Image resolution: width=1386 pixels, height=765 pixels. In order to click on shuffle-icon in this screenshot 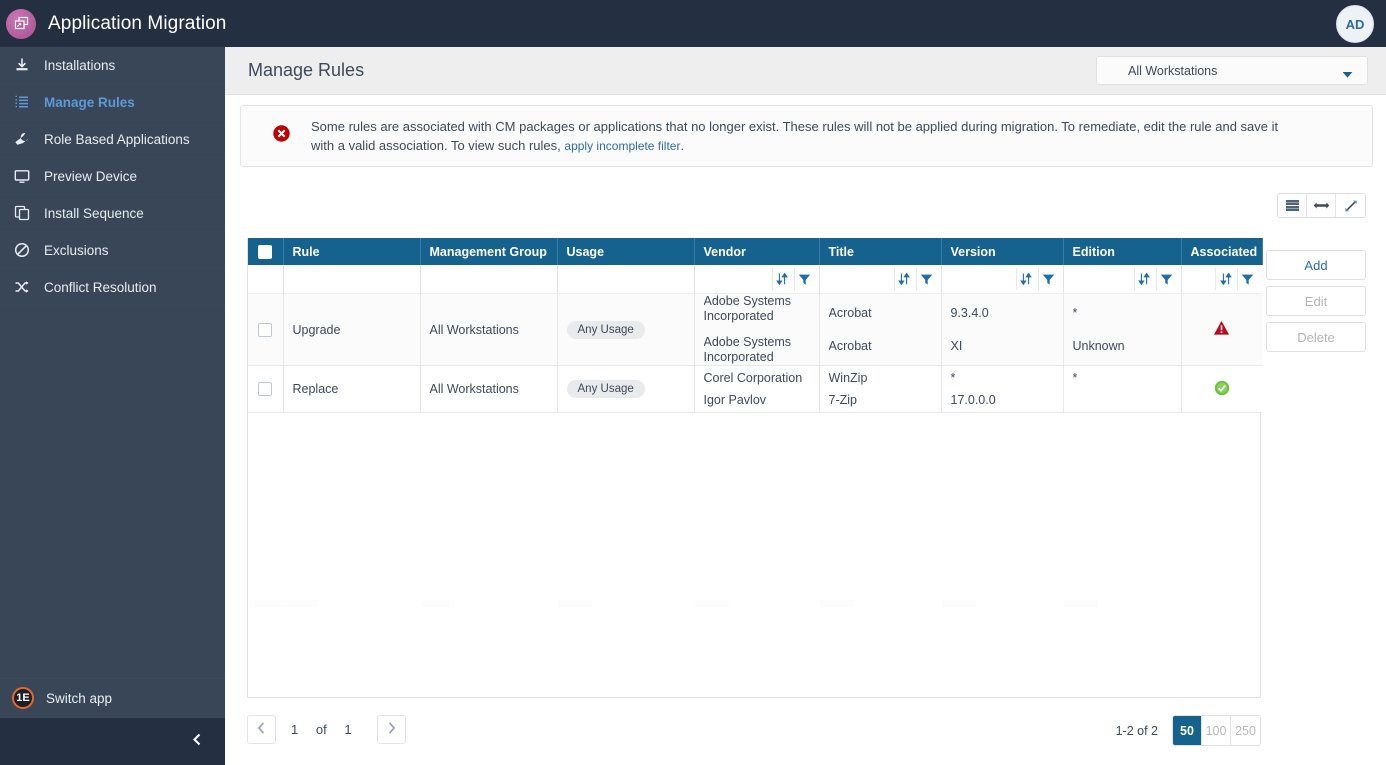, I will do `click(22, 287)`.